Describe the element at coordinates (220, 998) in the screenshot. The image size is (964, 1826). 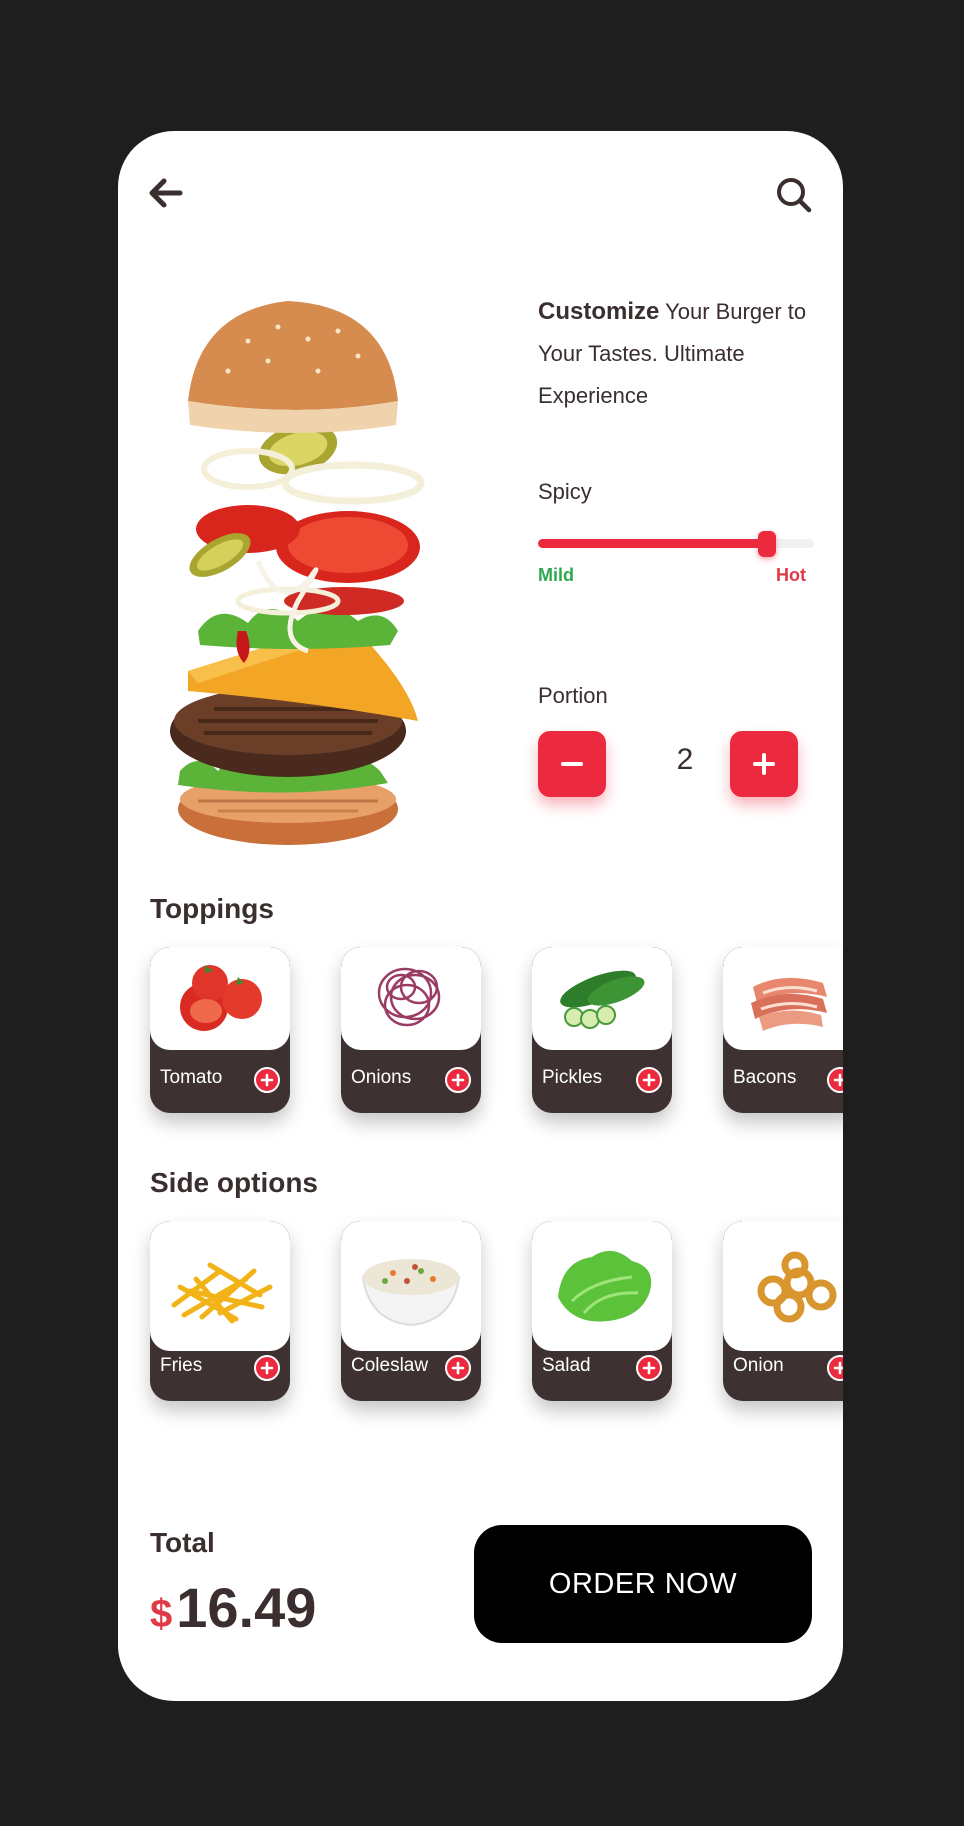
I see `tomato-image` at that location.